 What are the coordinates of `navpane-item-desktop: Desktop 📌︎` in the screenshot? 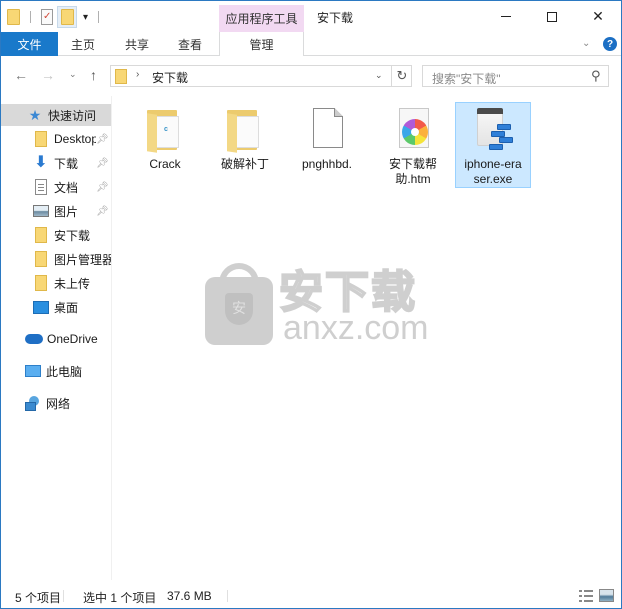 It's located at (56, 139).